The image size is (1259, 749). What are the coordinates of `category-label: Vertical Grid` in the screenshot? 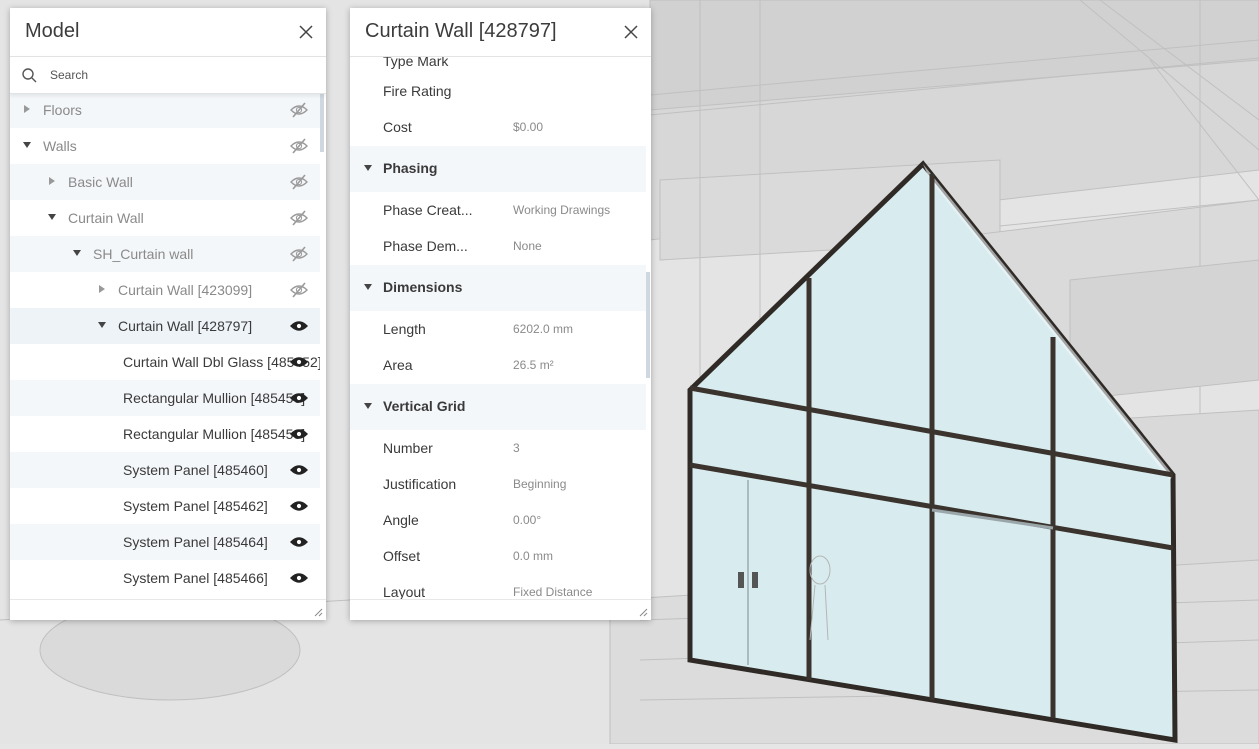 It's located at (424, 406).